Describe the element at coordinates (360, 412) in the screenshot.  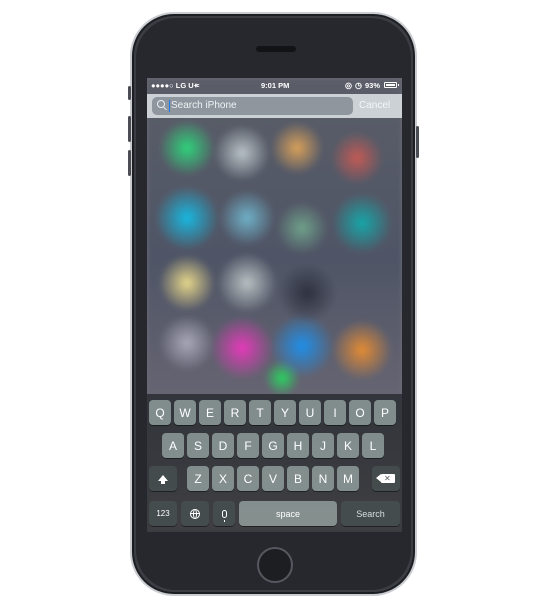
I see `key-o: O` at that location.